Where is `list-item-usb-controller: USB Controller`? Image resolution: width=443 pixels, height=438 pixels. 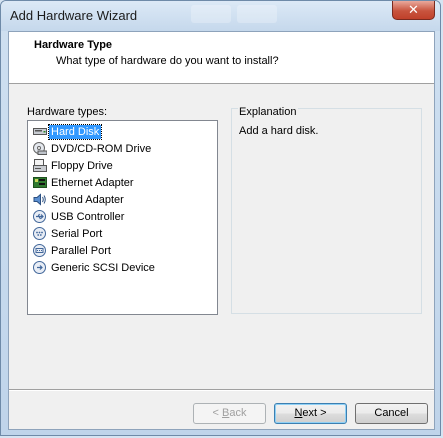 list-item-usb-controller: USB Controller is located at coordinates (125, 216).